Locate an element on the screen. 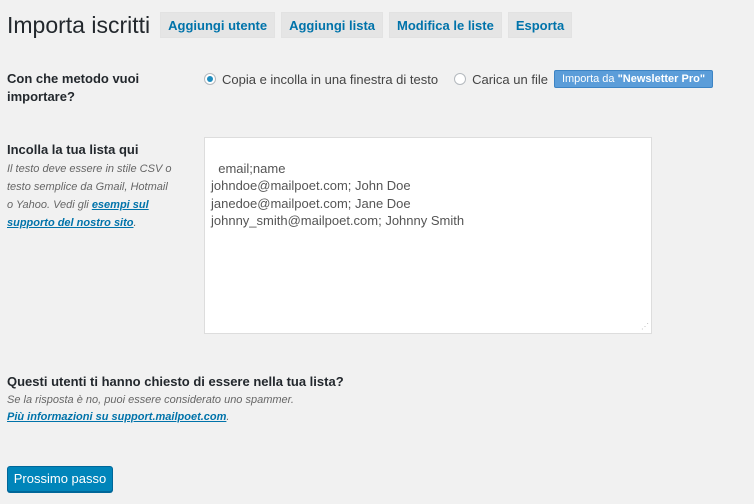 The width and height of the screenshot is (754, 504). radio-copy-paste is located at coordinates (210, 79).